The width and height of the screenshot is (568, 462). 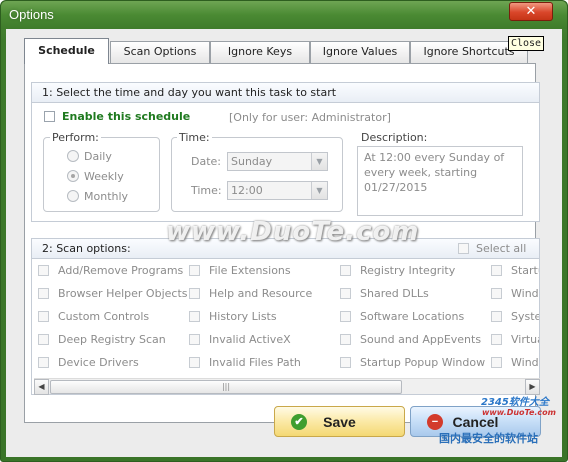 I want to click on enable-schedule-label: Enable this schedule, so click(x=126, y=116).